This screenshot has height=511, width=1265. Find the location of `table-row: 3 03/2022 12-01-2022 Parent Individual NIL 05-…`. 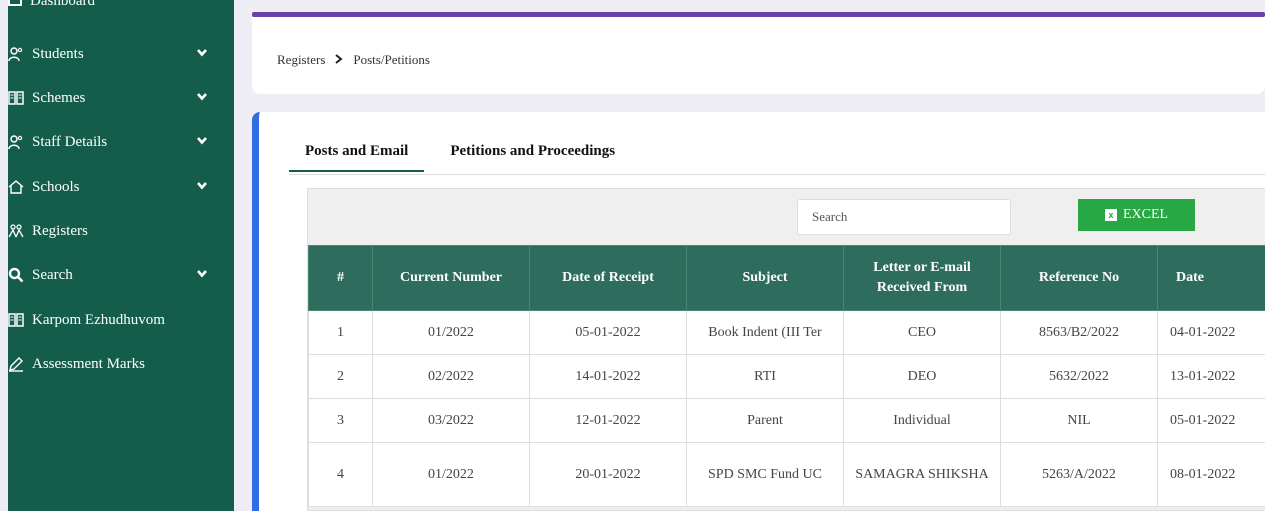

table-row: 3 03/2022 12-01-2022 Parent Individual NIL 05-… is located at coordinates (786, 420).